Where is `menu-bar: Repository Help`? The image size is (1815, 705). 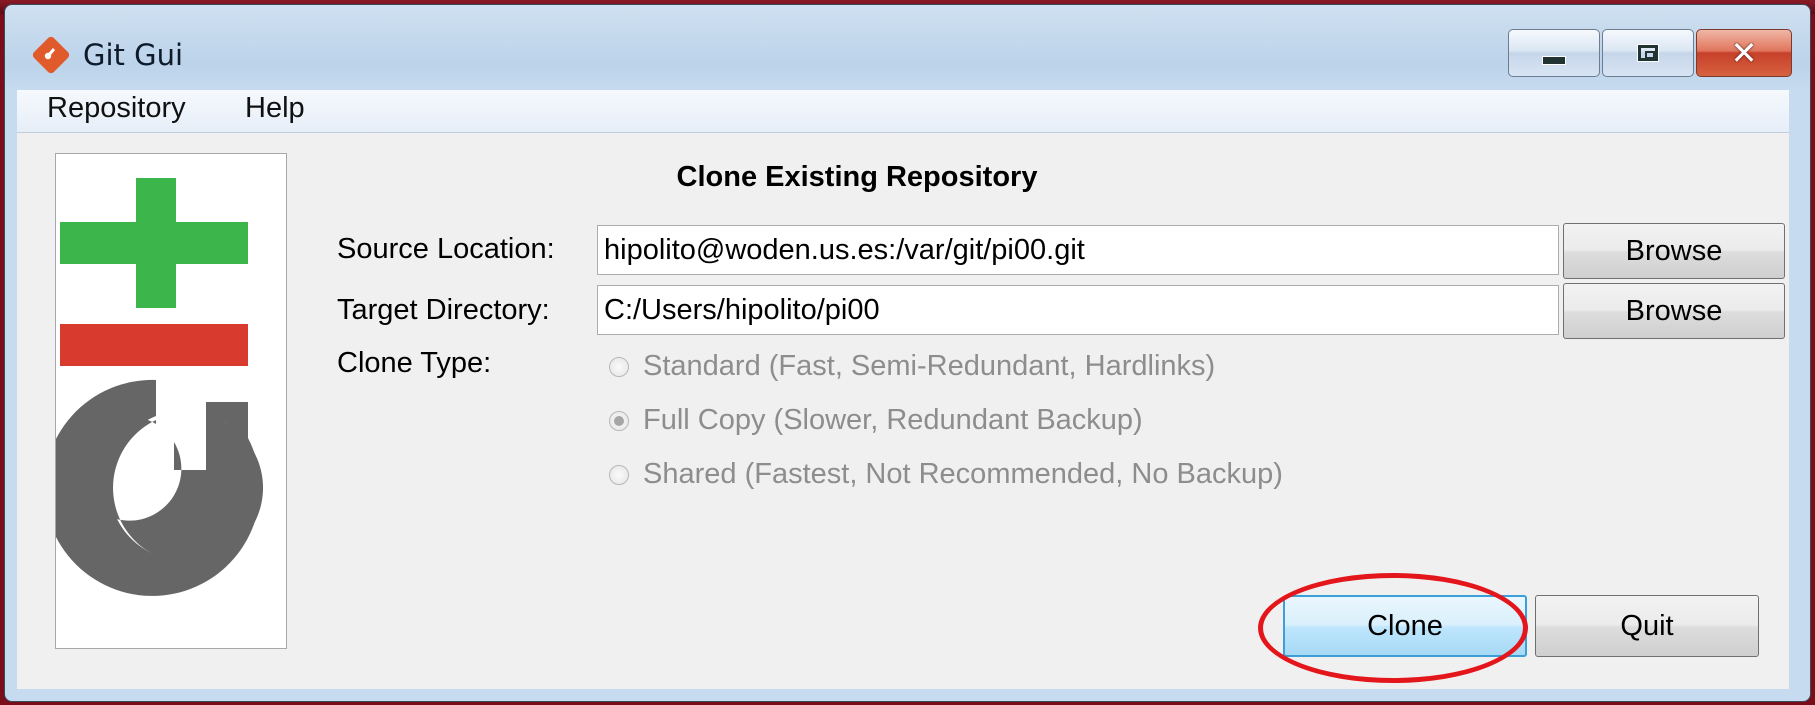 menu-bar: Repository Help is located at coordinates (903, 111).